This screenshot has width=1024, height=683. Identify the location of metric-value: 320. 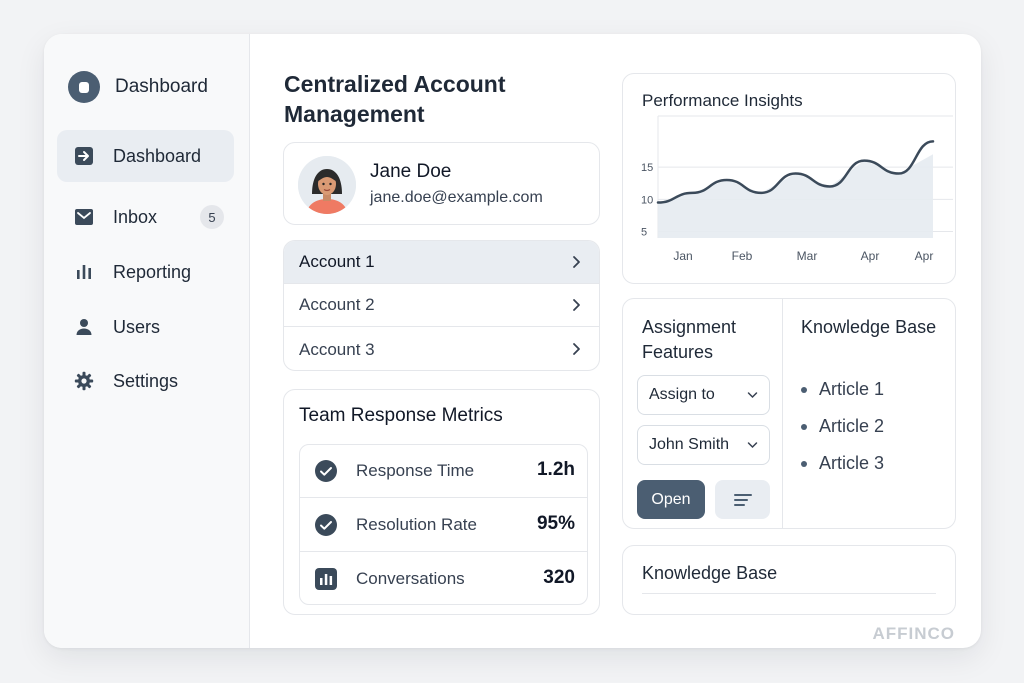
(559, 577).